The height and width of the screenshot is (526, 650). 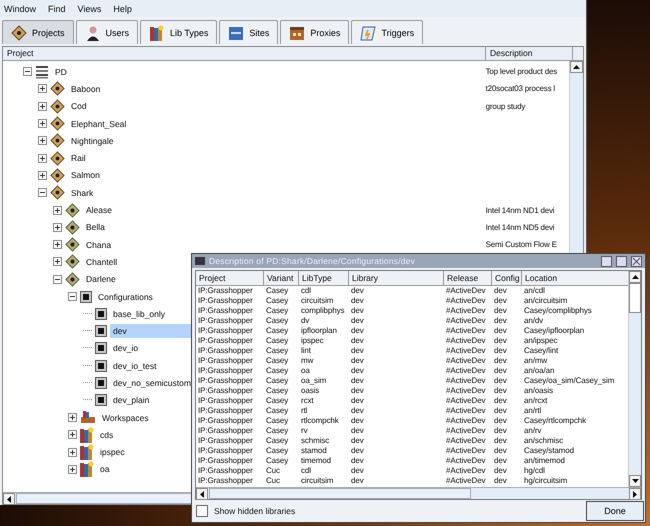 What do you see at coordinates (152, 383) in the screenshot?
I see `tree-item: dev_no_semicustom` at bounding box center [152, 383].